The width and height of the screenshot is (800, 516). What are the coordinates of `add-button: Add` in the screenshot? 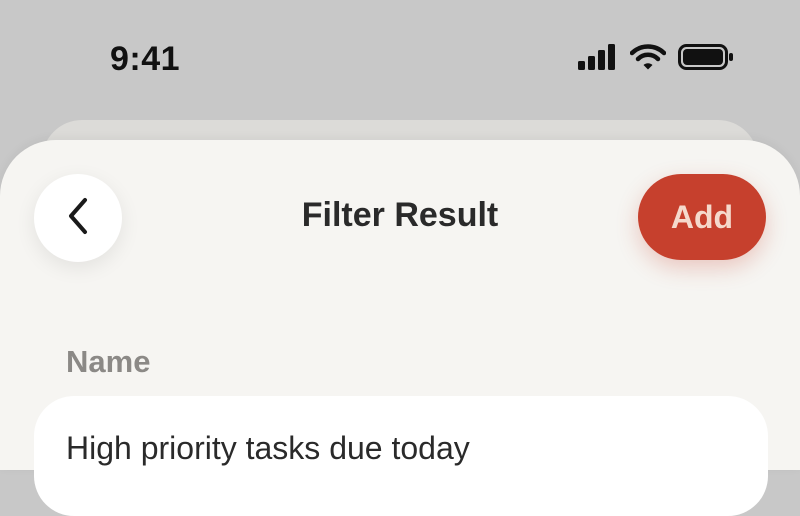 It's located at (702, 217).